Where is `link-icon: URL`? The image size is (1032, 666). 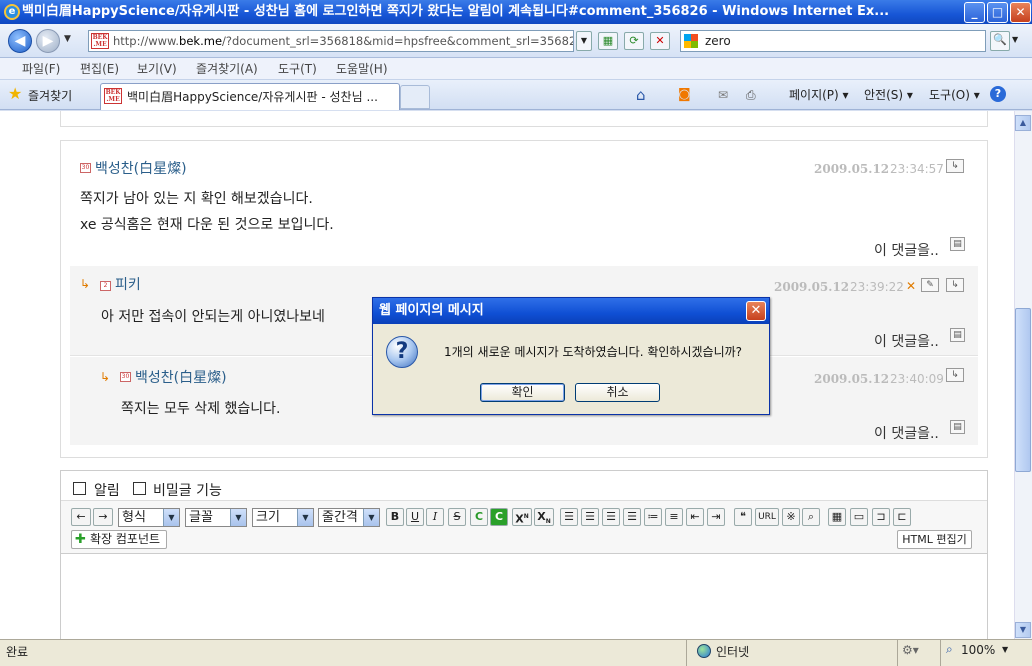 link-icon: URL is located at coordinates (767, 517).